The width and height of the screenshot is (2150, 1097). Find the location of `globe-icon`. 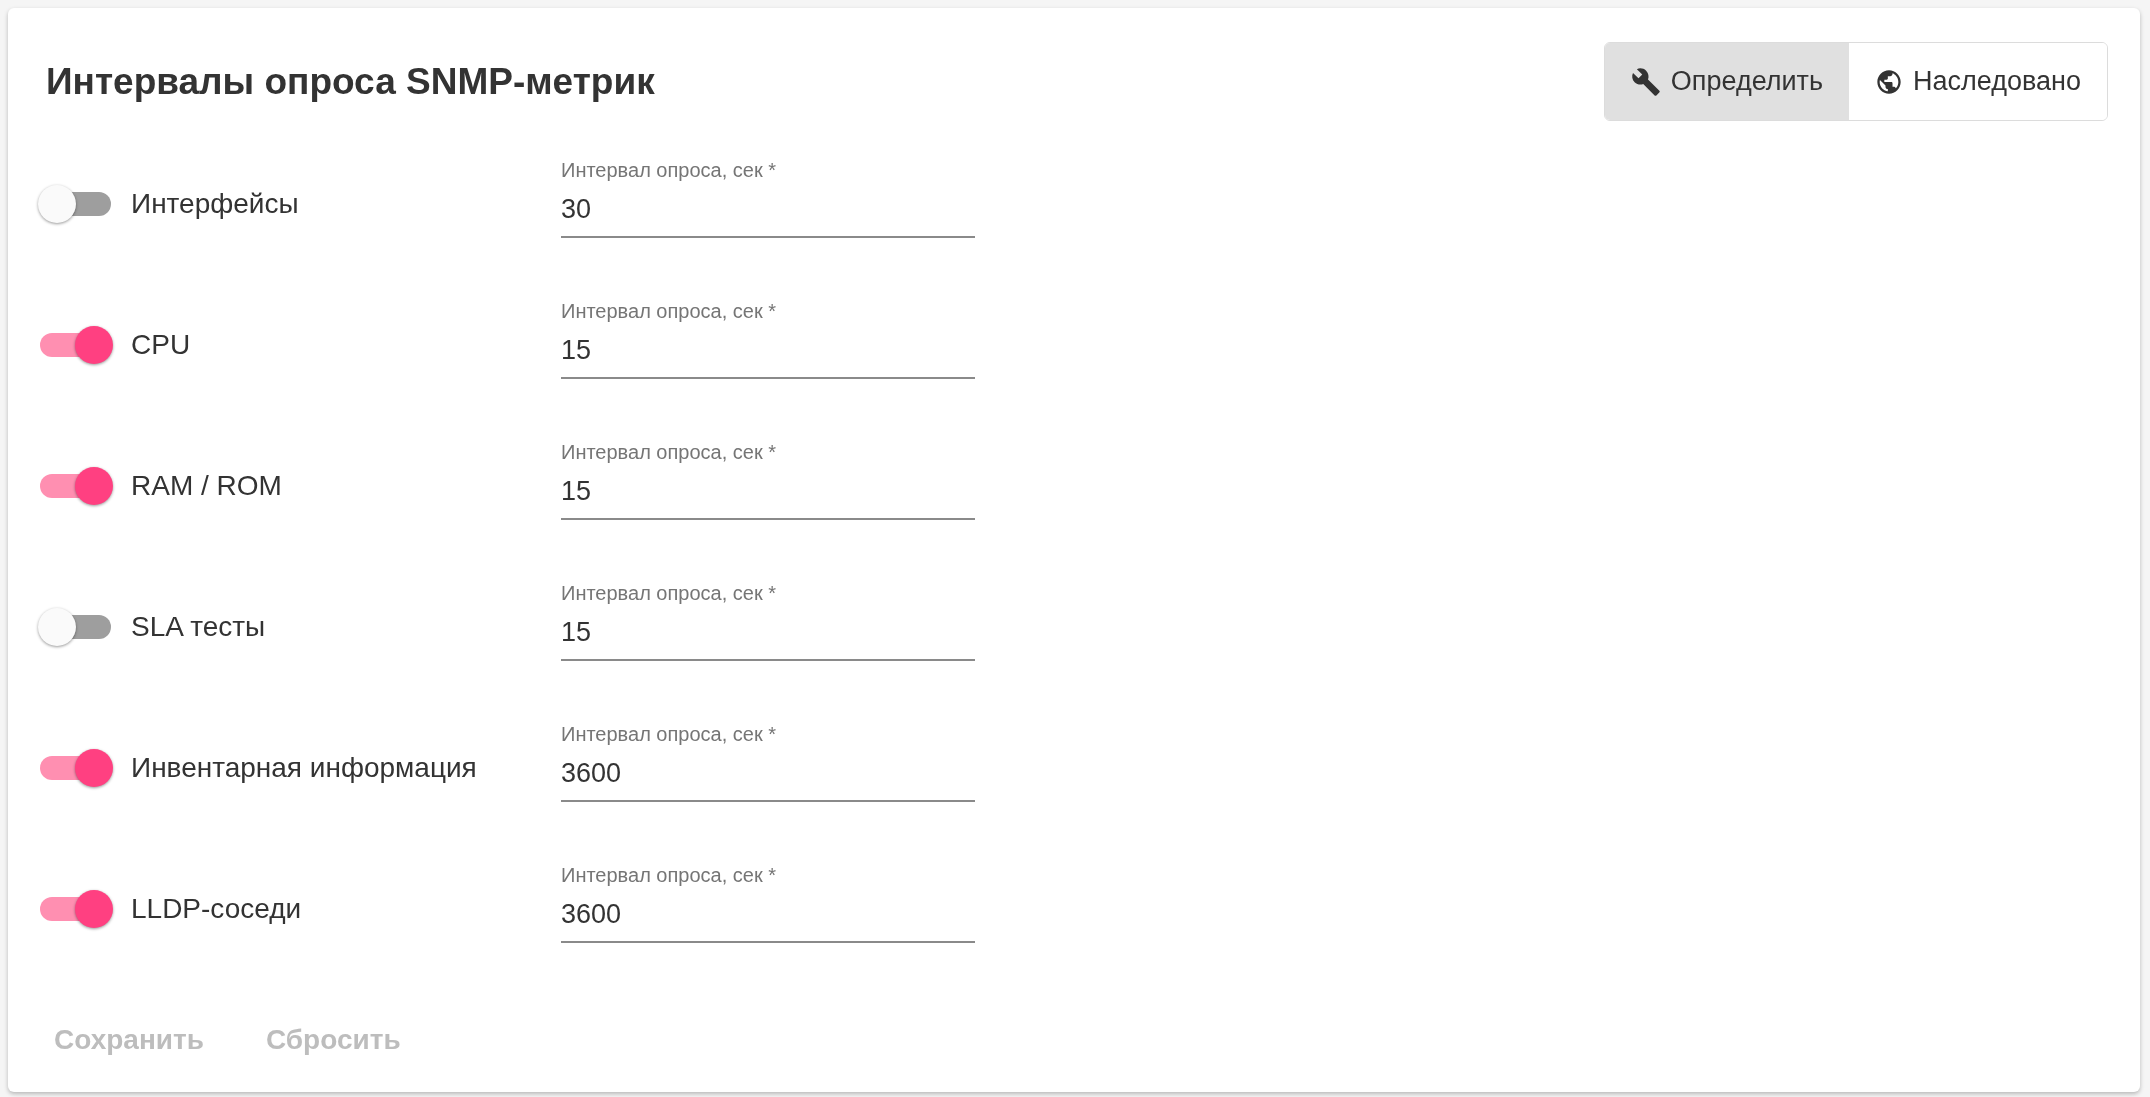

globe-icon is located at coordinates (1889, 81).